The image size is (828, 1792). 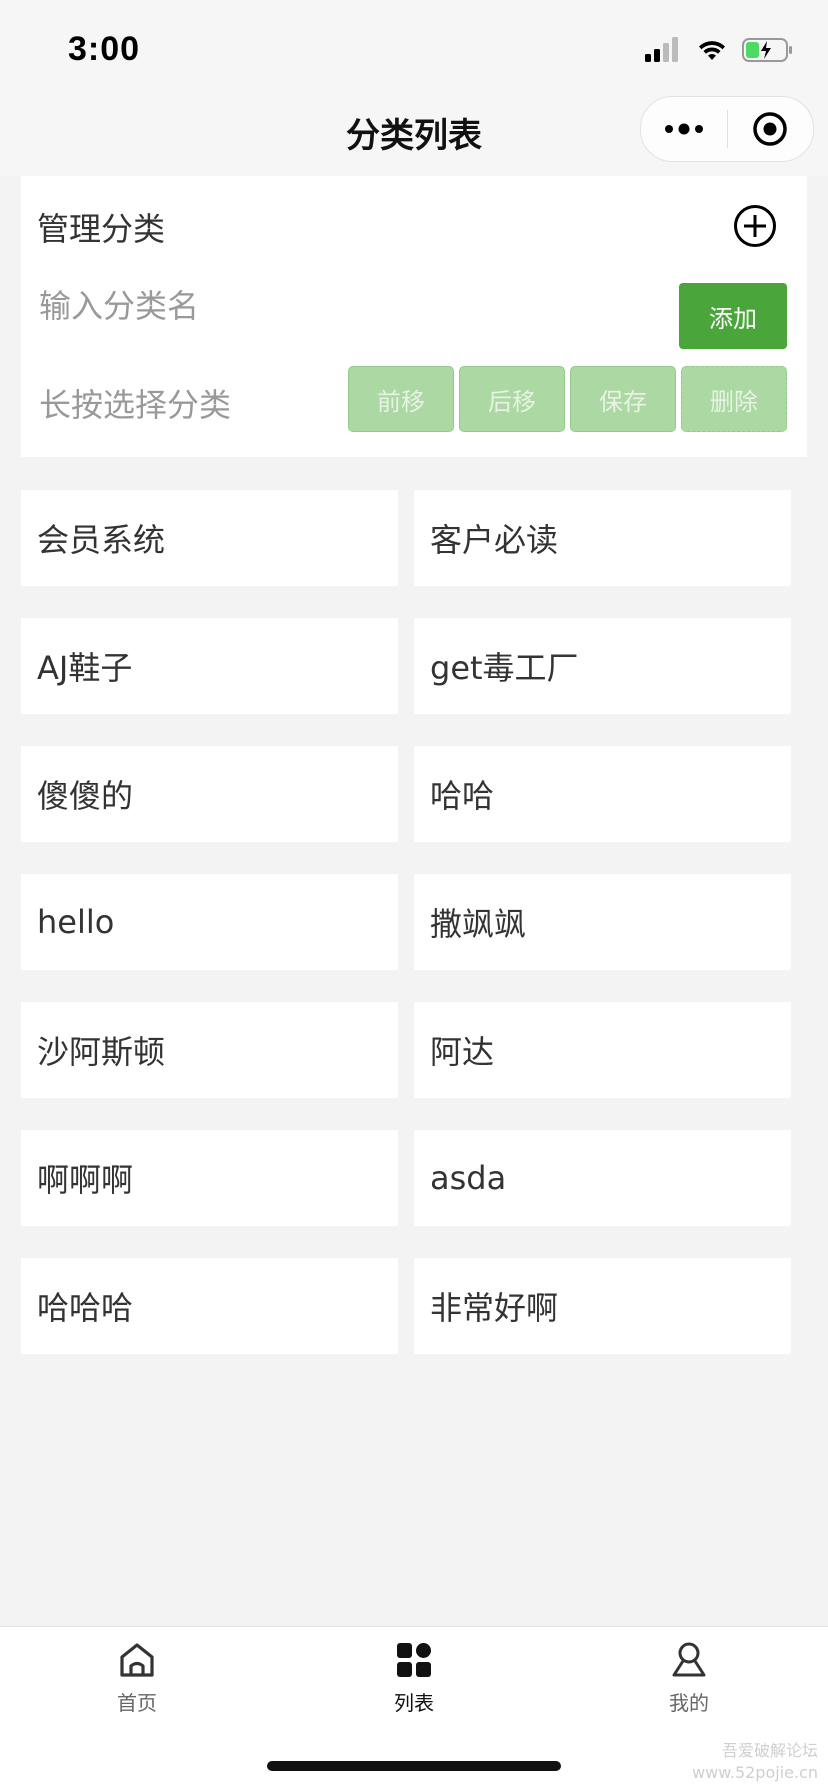 I want to click on category-item: 啊啊啊, so click(x=209, y=1178).